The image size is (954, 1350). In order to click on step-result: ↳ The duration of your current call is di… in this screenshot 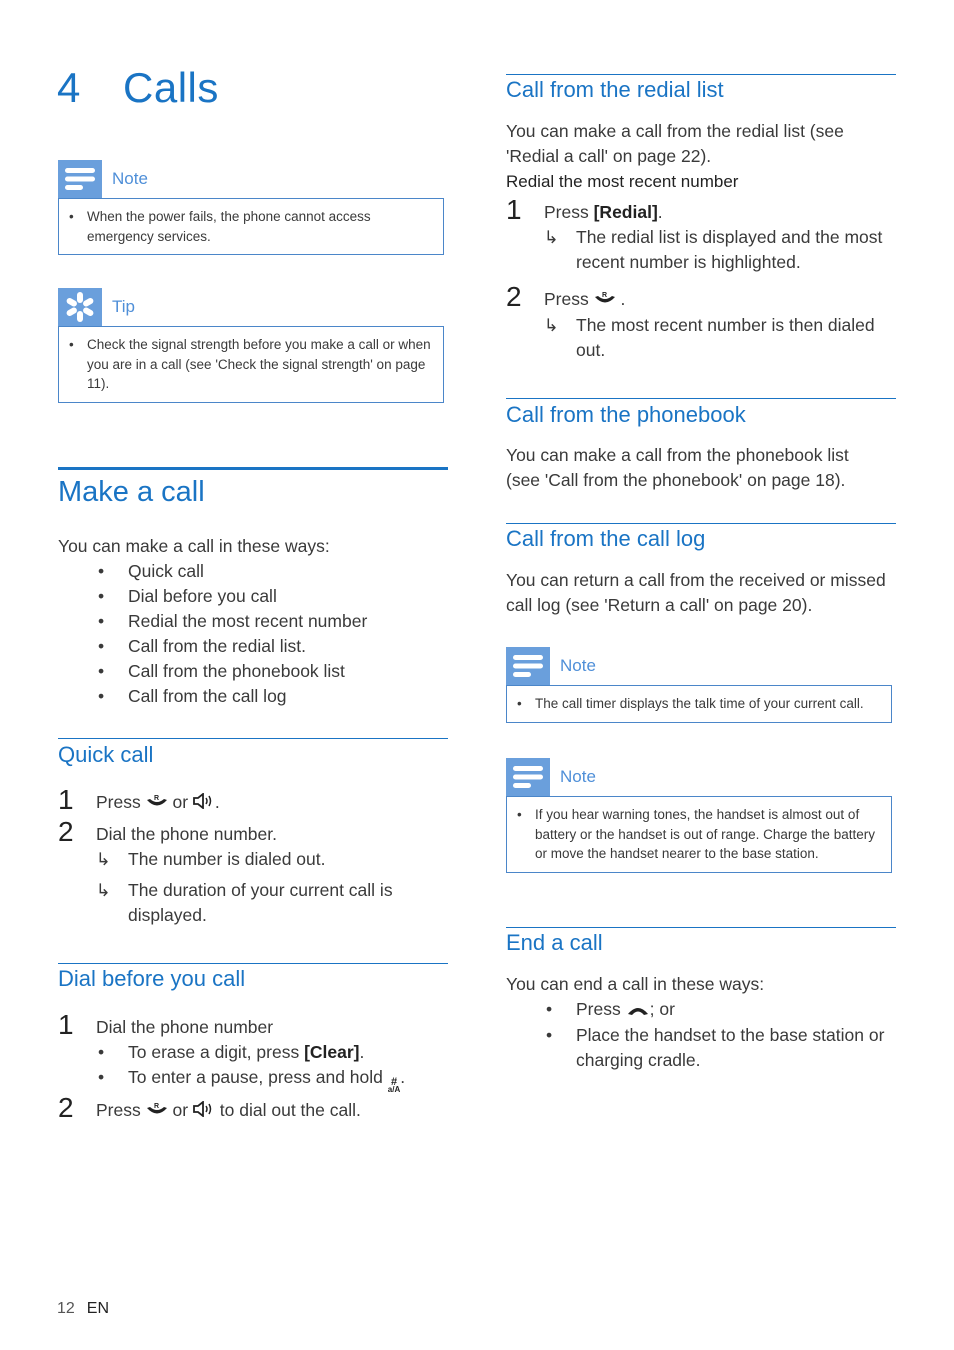, I will do `click(244, 902)`.